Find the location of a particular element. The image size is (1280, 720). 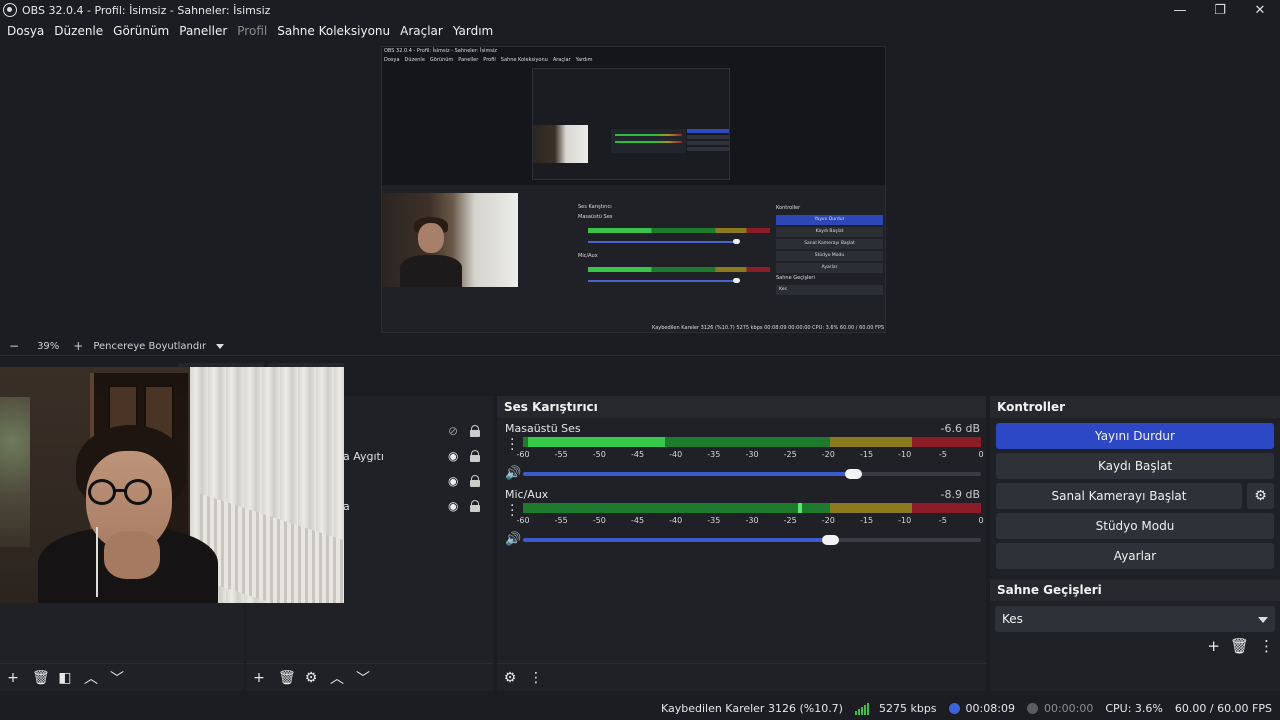

transition-select: Kes is located at coordinates (1135, 619).